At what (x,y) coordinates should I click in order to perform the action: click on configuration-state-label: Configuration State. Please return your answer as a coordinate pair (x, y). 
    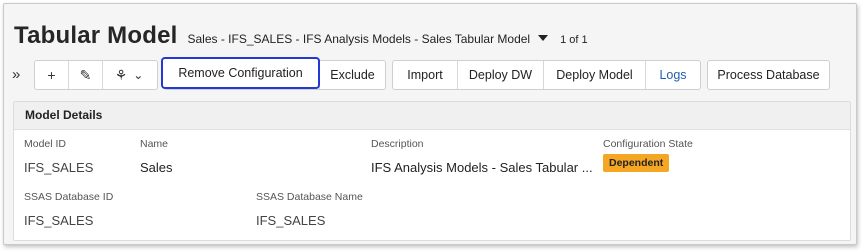
    Looking at the image, I should click on (648, 144).